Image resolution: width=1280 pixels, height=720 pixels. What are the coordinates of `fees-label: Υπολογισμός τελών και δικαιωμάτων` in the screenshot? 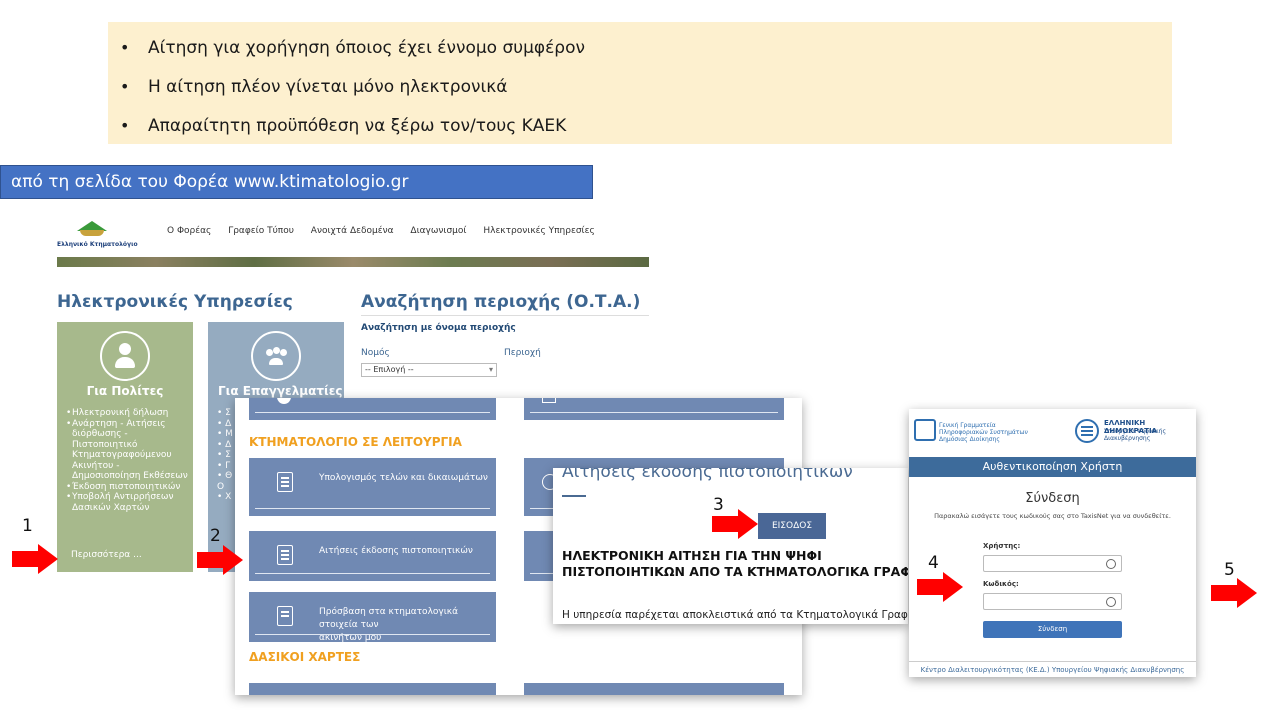 It's located at (403, 478).